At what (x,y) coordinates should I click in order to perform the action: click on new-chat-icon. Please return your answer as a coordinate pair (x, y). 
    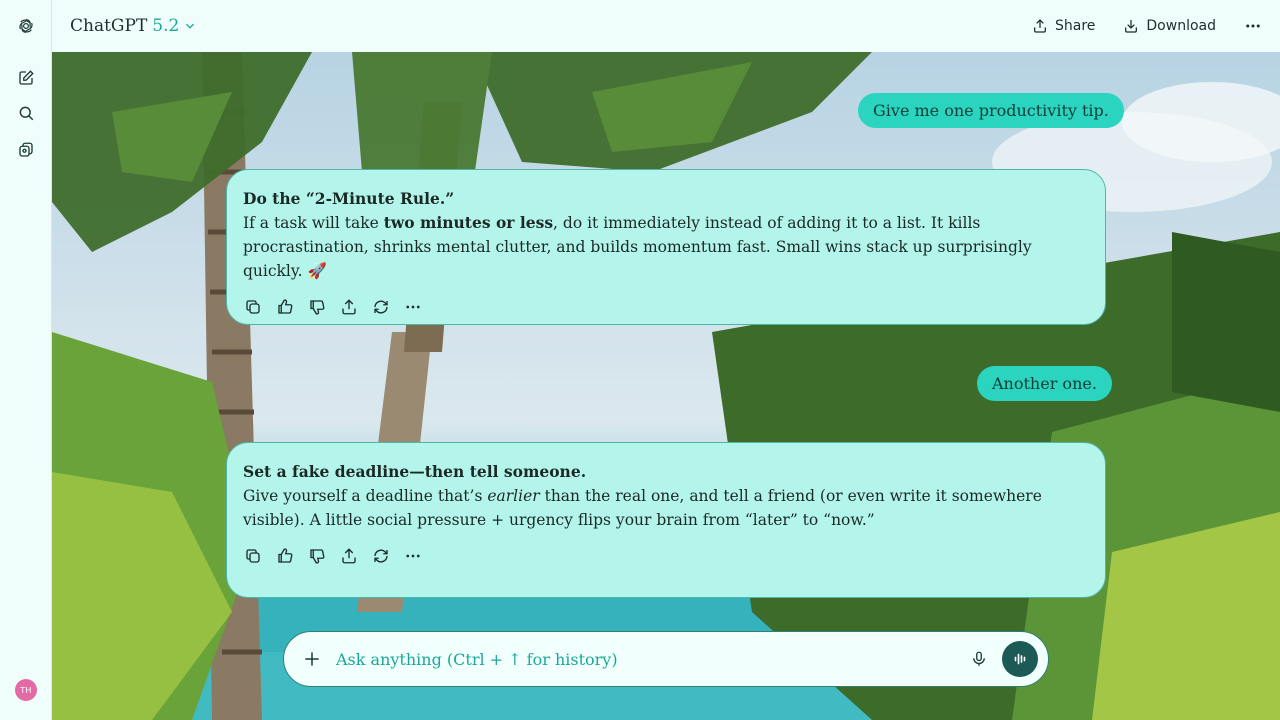
    Looking at the image, I should click on (26, 78).